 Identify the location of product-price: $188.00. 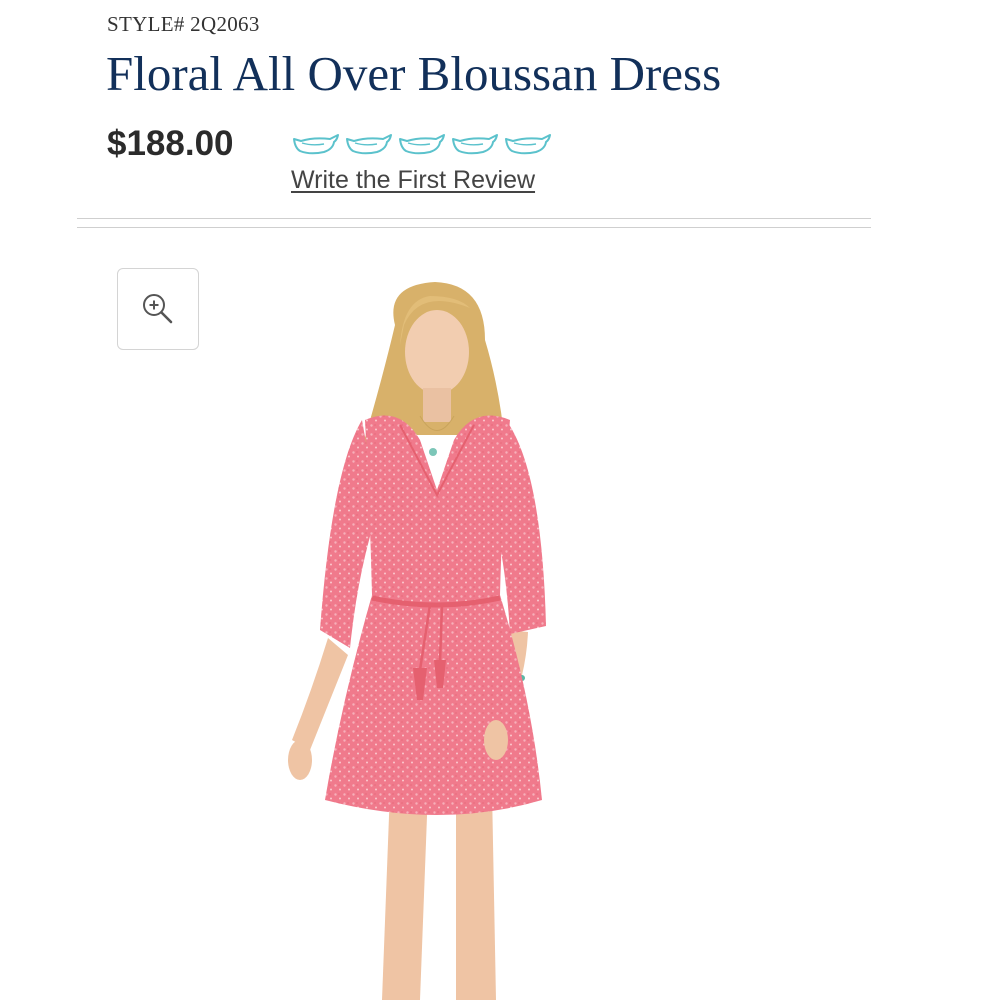
(170, 143).